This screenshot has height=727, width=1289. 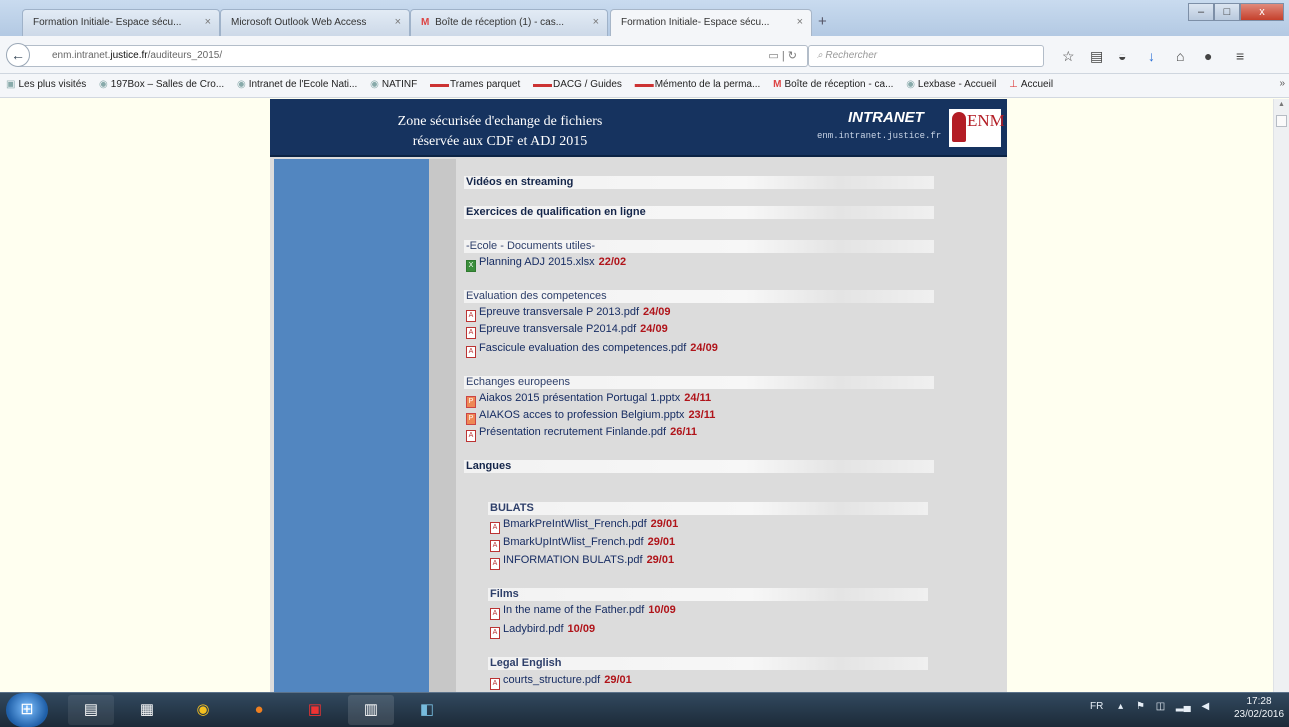 What do you see at coordinates (951, 84) in the screenshot?
I see `bookmark-lexbase: ◉ Lexbase - Accueil` at bounding box center [951, 84].